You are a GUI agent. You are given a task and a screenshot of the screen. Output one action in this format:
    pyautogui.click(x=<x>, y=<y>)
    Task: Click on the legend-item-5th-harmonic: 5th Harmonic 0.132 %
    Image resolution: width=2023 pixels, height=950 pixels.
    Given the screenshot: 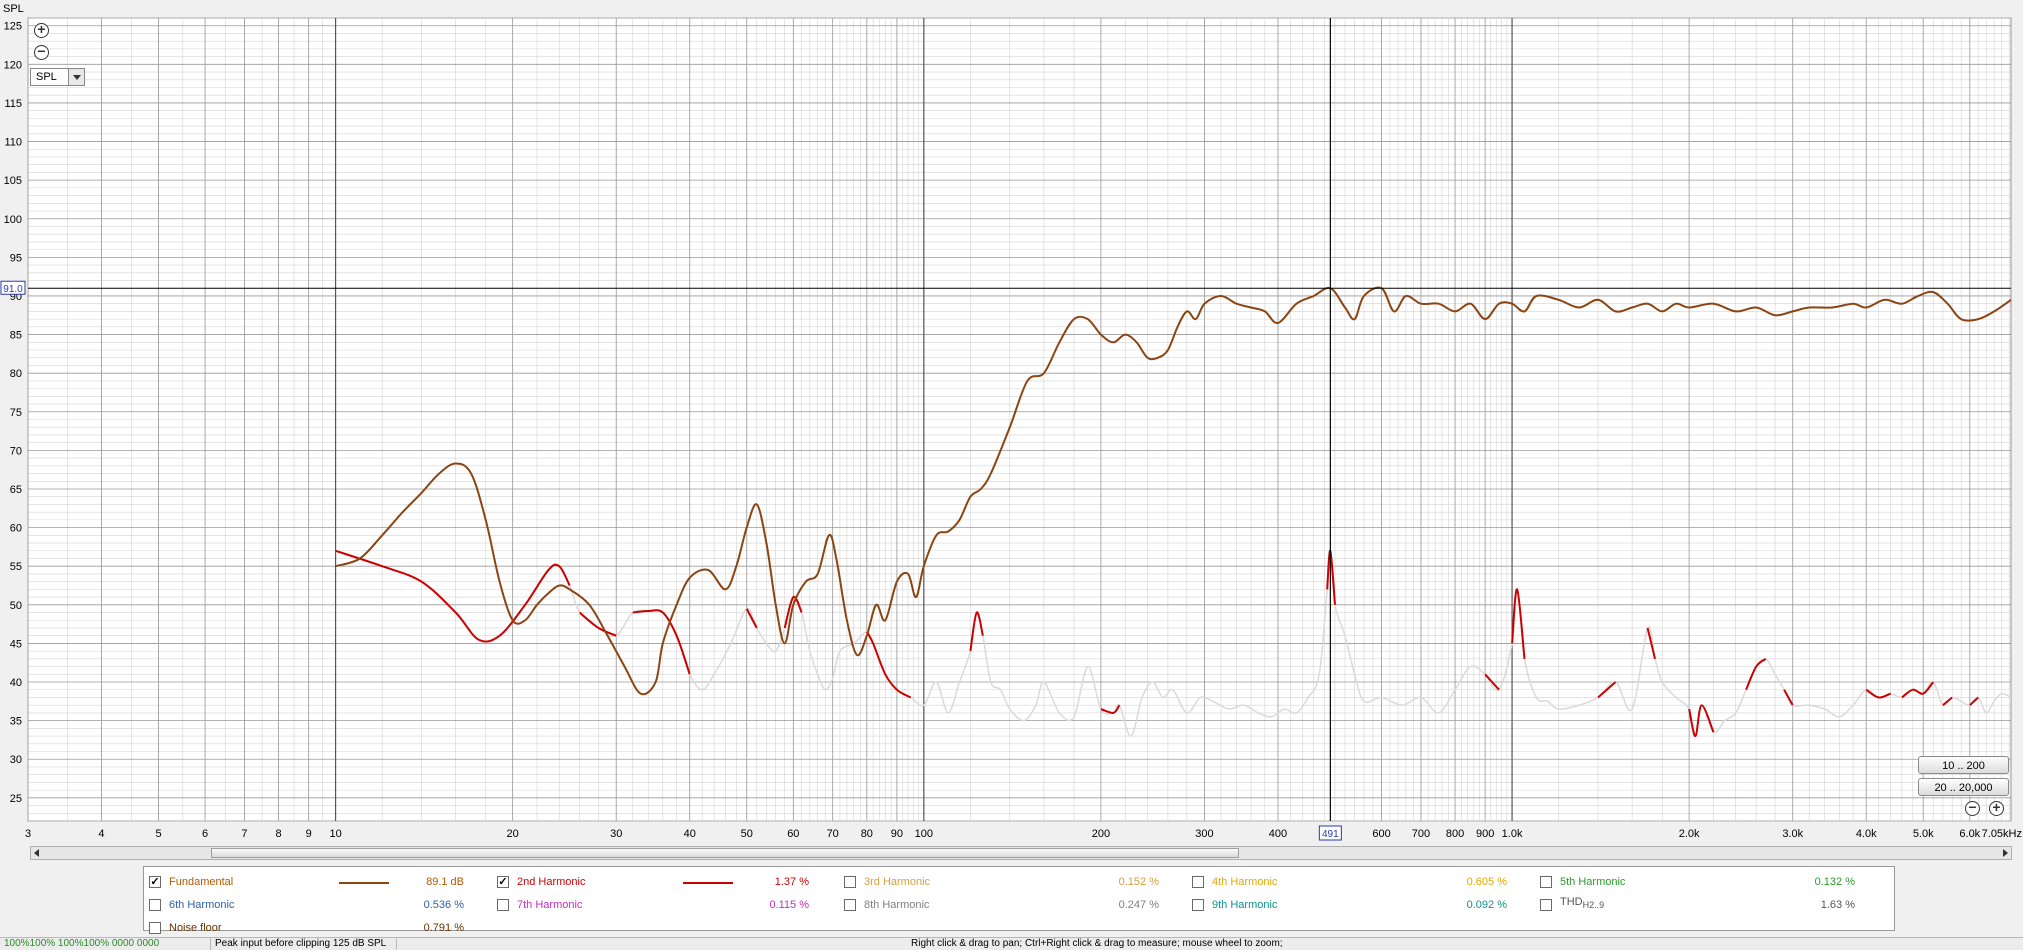 What is the action you would take?
    pyautogui.click(x=1705, y=882)
    